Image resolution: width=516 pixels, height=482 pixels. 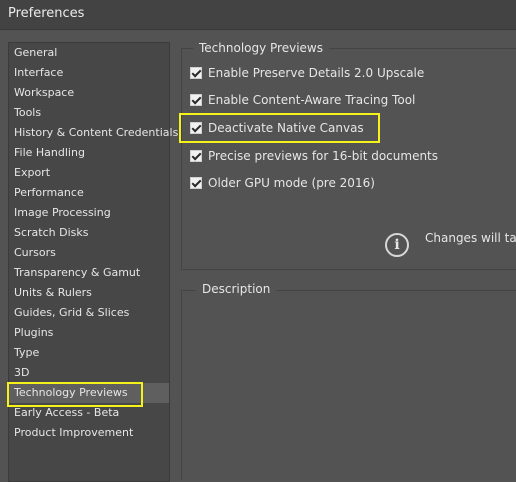 What do you see at coordinates (312, 100) in the screenshot?
I see `option-label: Enable Content-Aware Tracing Tool` at bounding box center [312, 100].